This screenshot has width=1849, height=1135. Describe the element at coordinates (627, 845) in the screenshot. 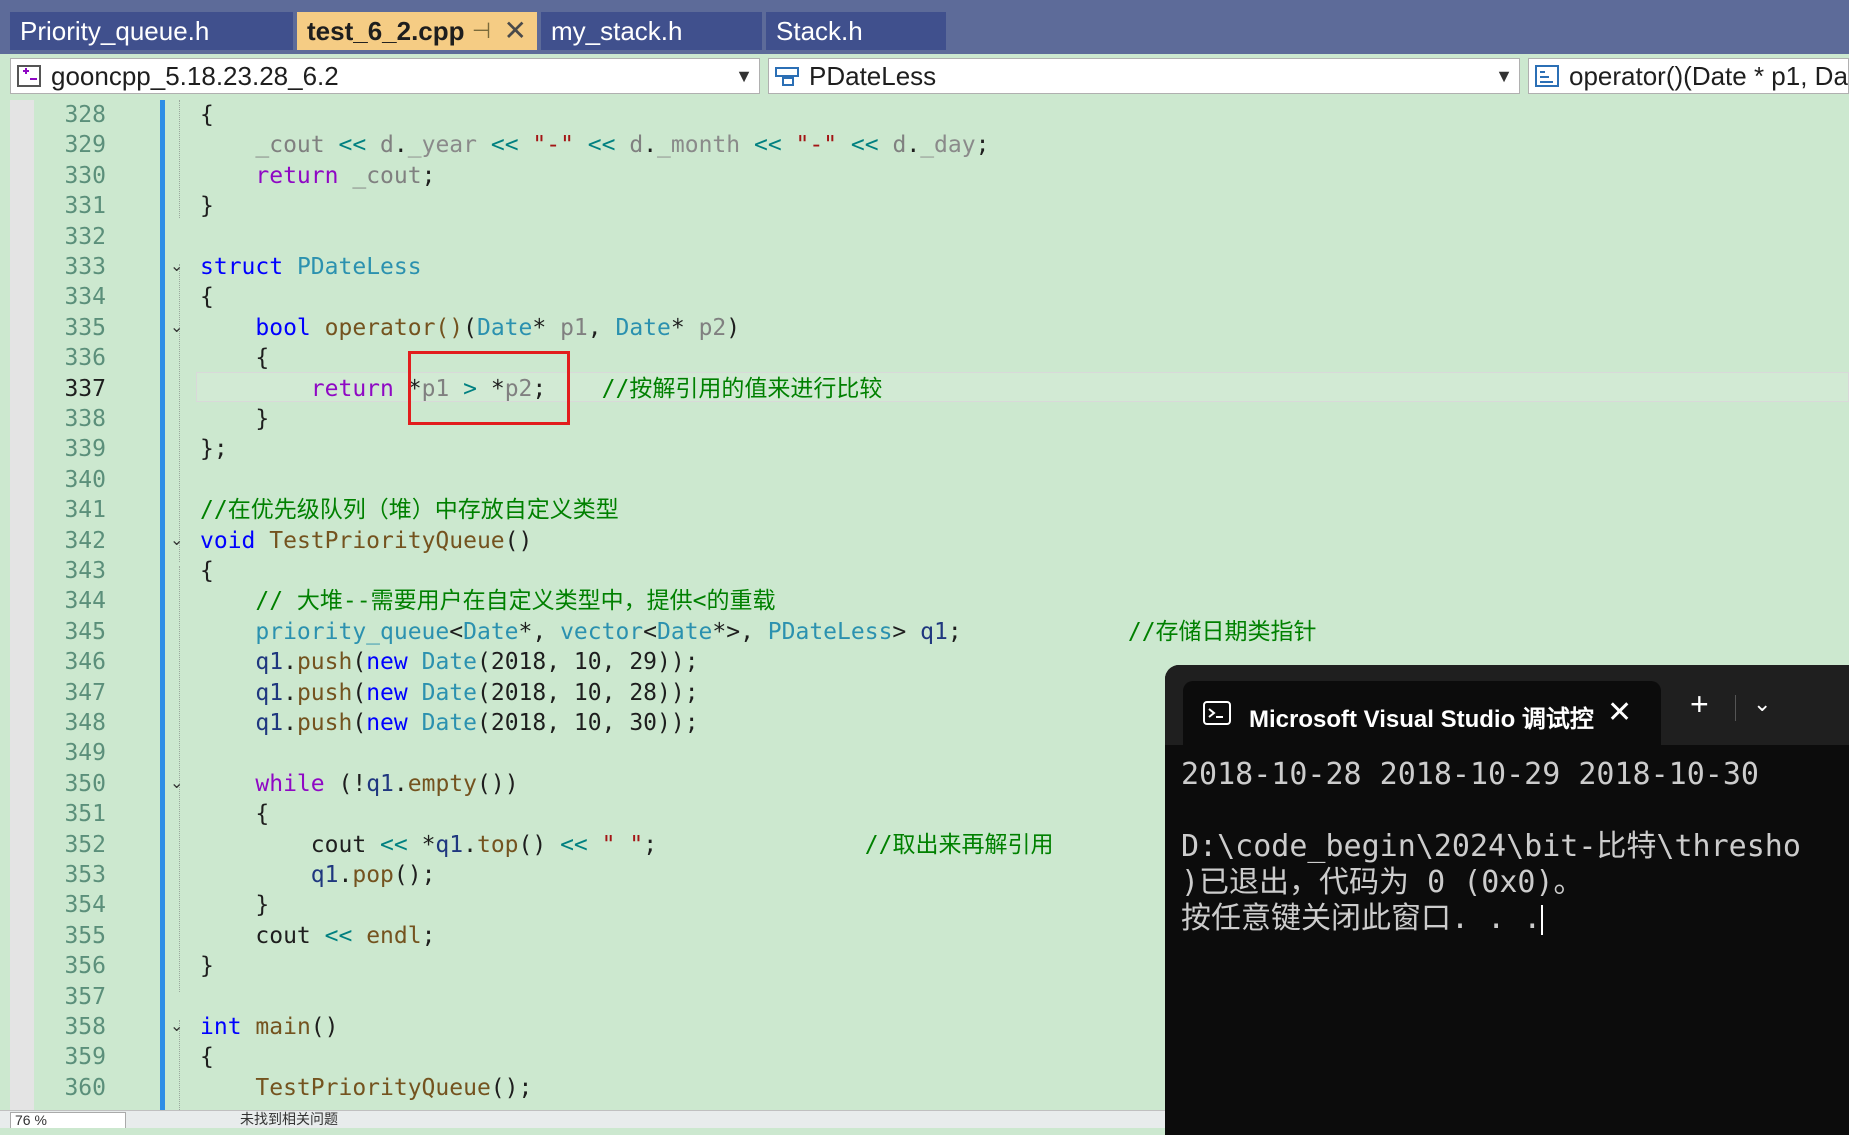

I see `code-text: cout << *q1.top() << " "; //取出来再解引用` at that location.